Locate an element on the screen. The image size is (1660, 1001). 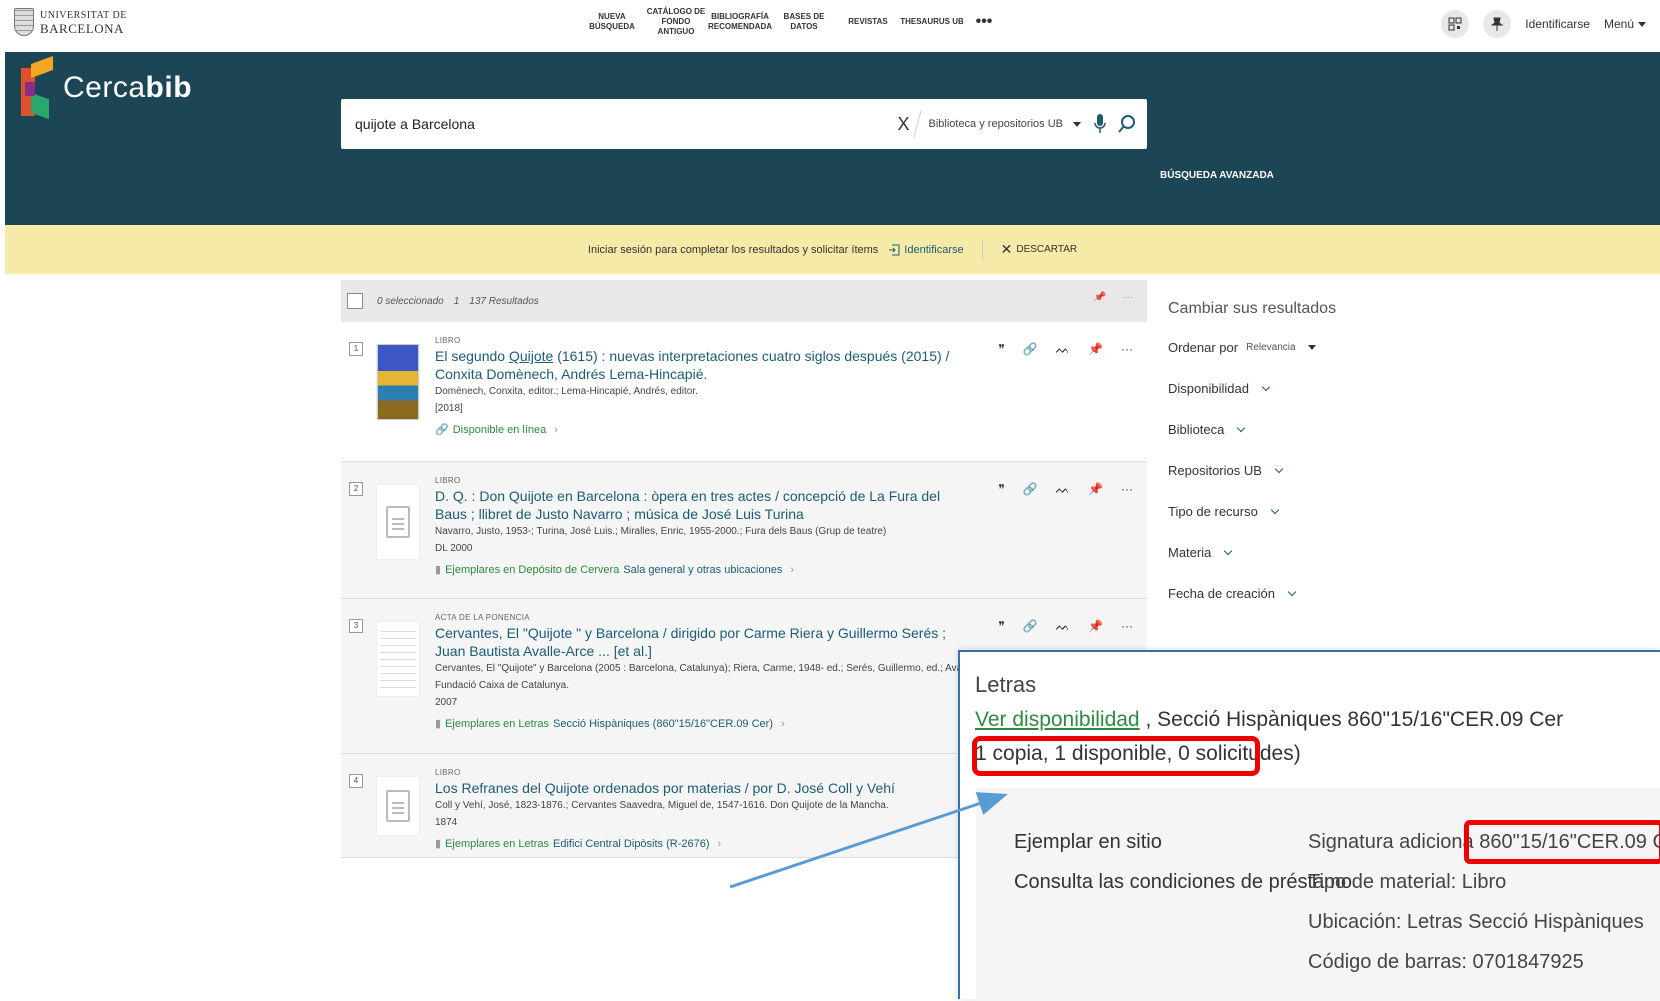
result-date: [2018] is located at coordinates (449, 408).